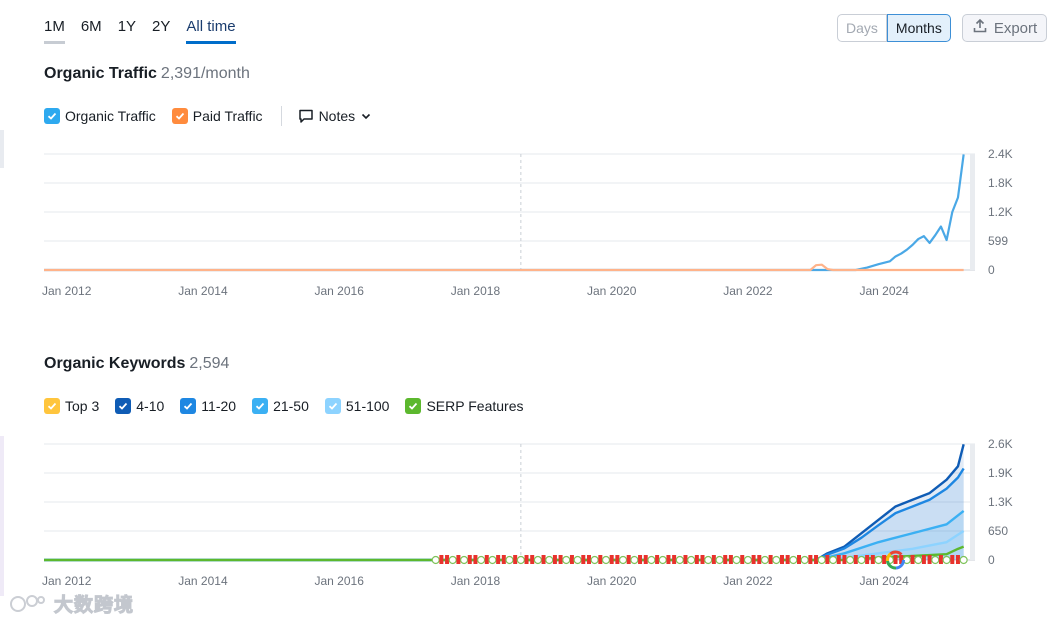 This screenshot has height=622, width=1062. What do you see at coordinates (991, 270) in the screenshot?
I see `y-tick-label: 0` at bounding box center [991, 270].